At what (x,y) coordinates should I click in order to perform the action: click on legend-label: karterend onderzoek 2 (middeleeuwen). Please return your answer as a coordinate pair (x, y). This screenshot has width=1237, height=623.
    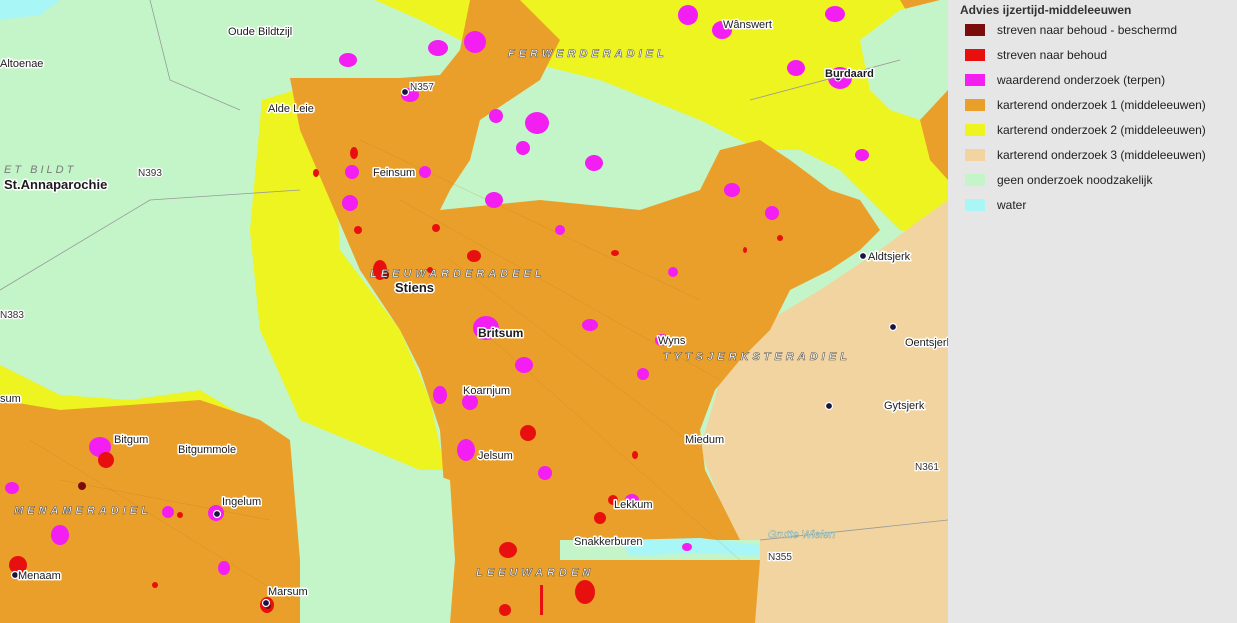
    Looking at the image, I should click on (1101, 129).